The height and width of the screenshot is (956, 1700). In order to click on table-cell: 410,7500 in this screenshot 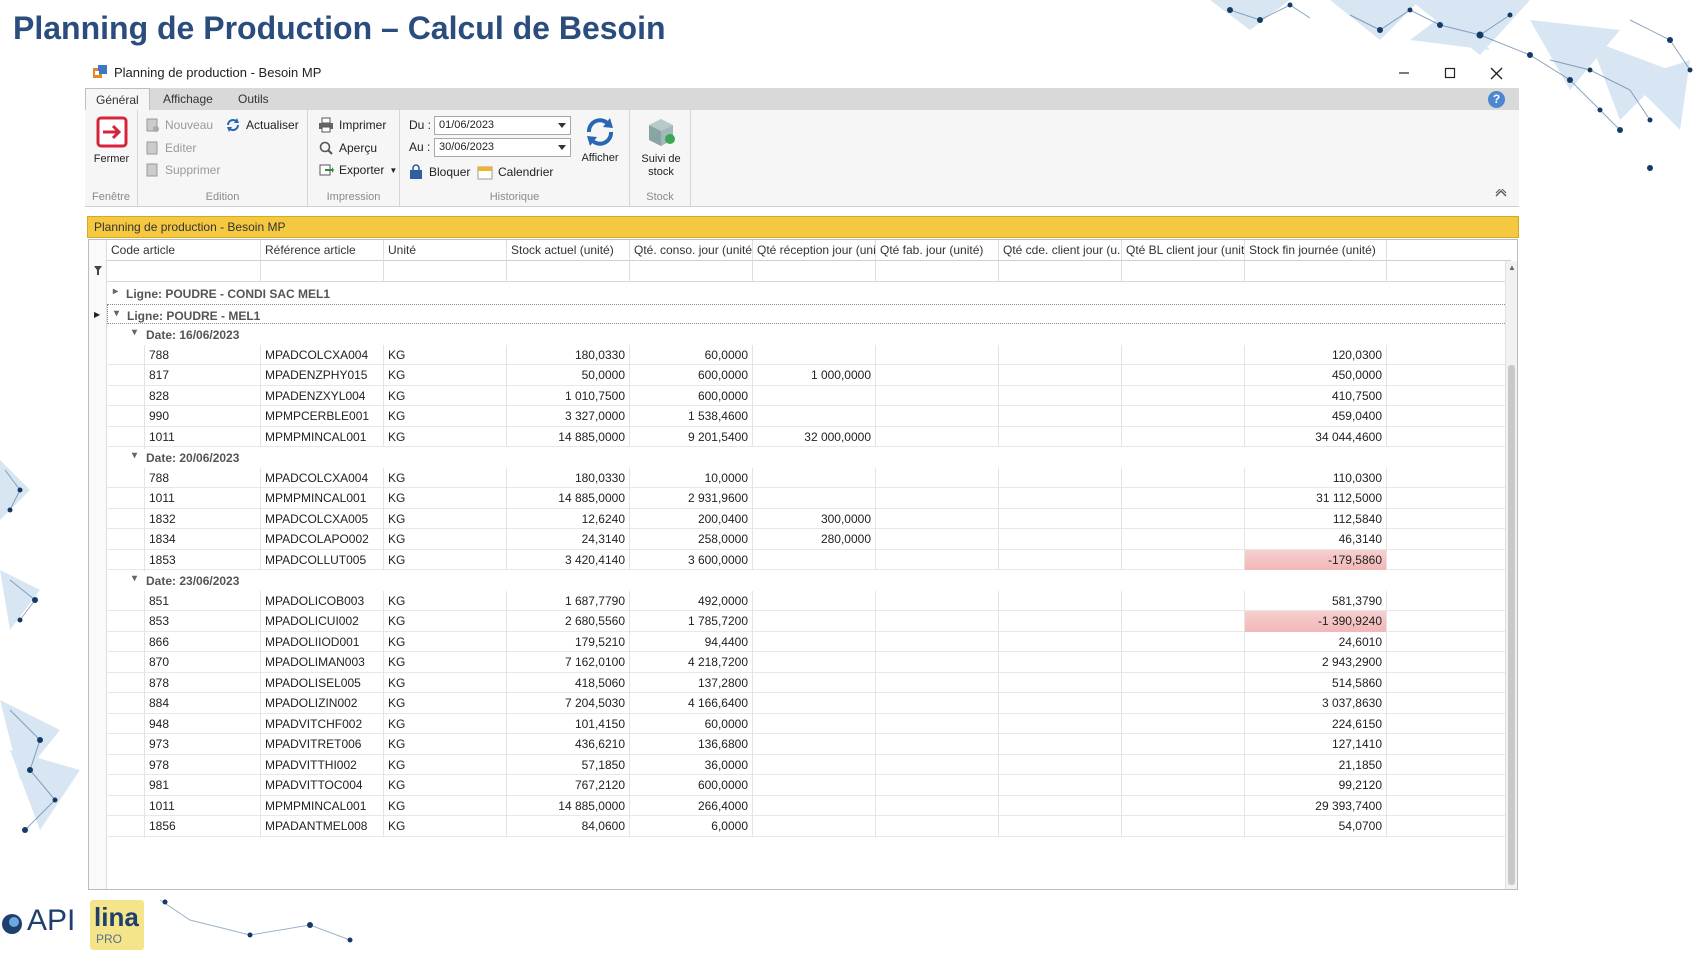, I will do `click(1316, 395)`.